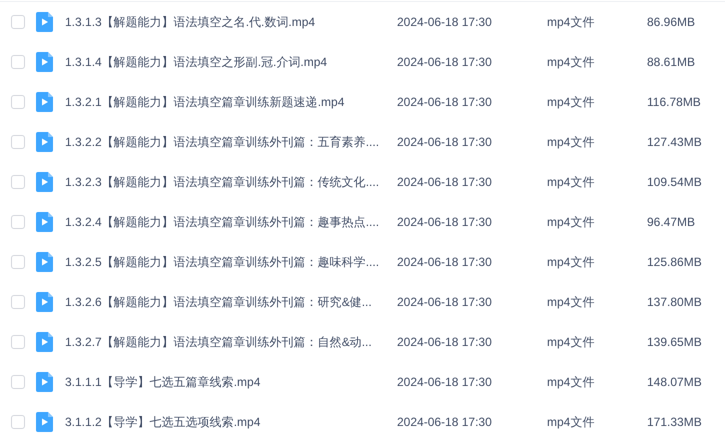  What do you see at coordinates (671, 62) in the screenshot?
I see `file-size: 88.61MB` at bounding box center [671, 62].